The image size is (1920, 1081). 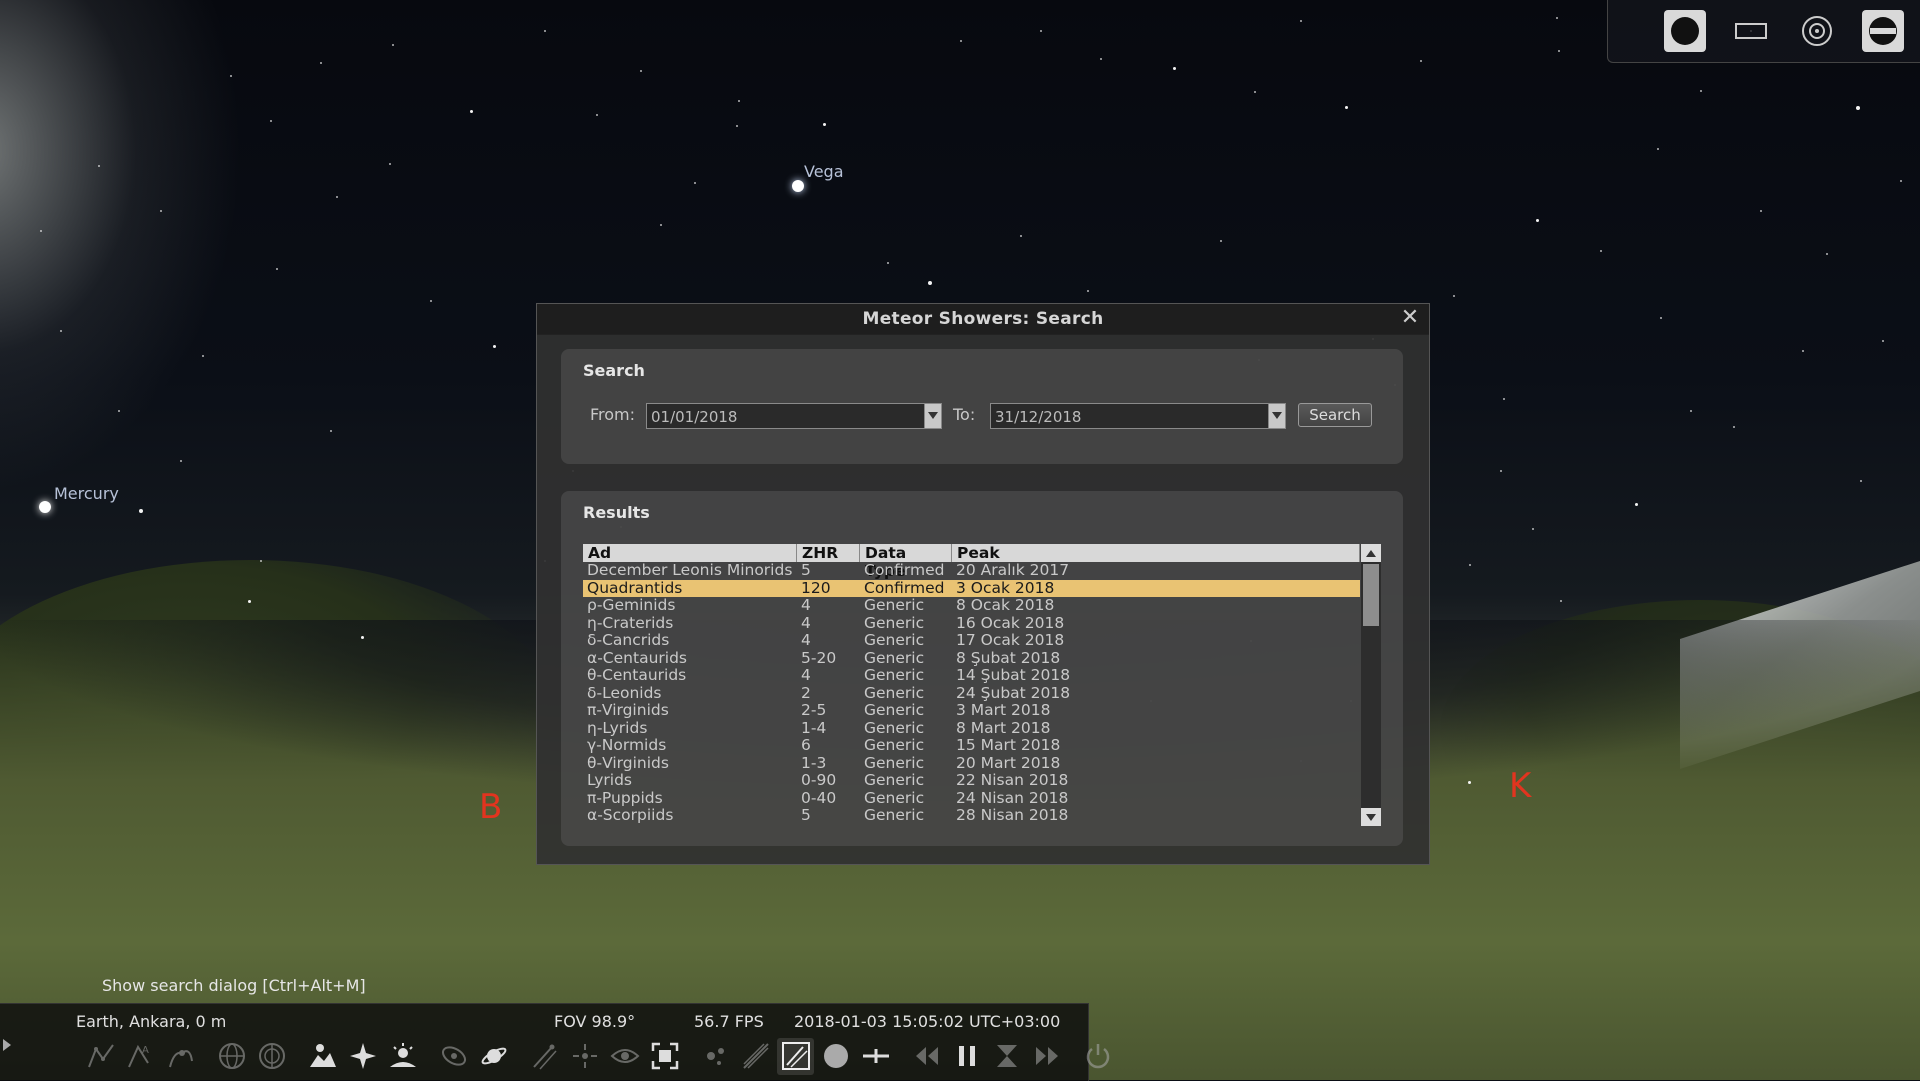 I want to click on constellation-labels-button: A, so click(x=140, y=1056).